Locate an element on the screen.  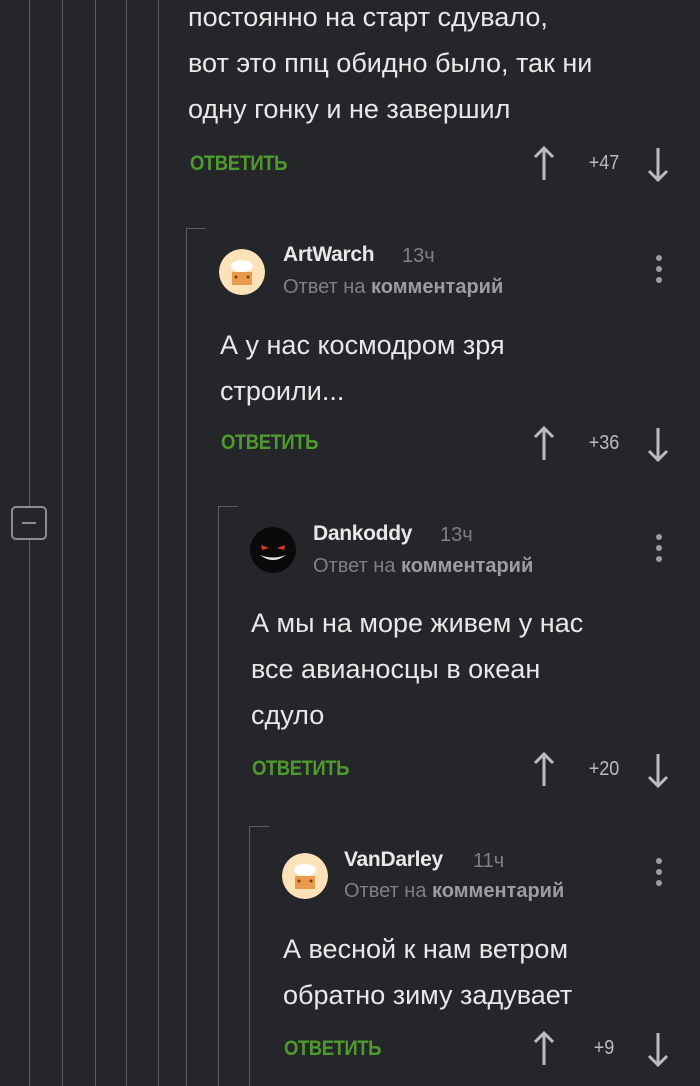
comment-time: 11ч is located at coordinates (489, 861).